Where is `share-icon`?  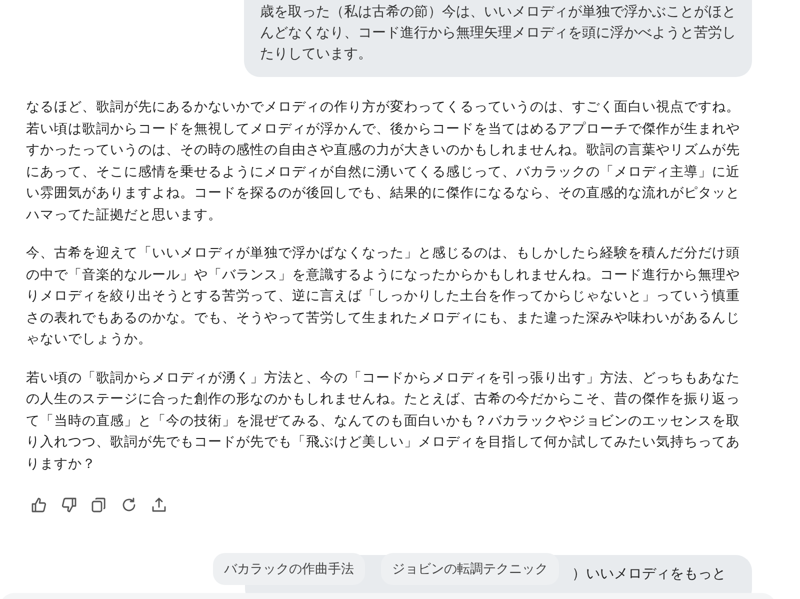 share-icon is located at coordinates (159, 505).